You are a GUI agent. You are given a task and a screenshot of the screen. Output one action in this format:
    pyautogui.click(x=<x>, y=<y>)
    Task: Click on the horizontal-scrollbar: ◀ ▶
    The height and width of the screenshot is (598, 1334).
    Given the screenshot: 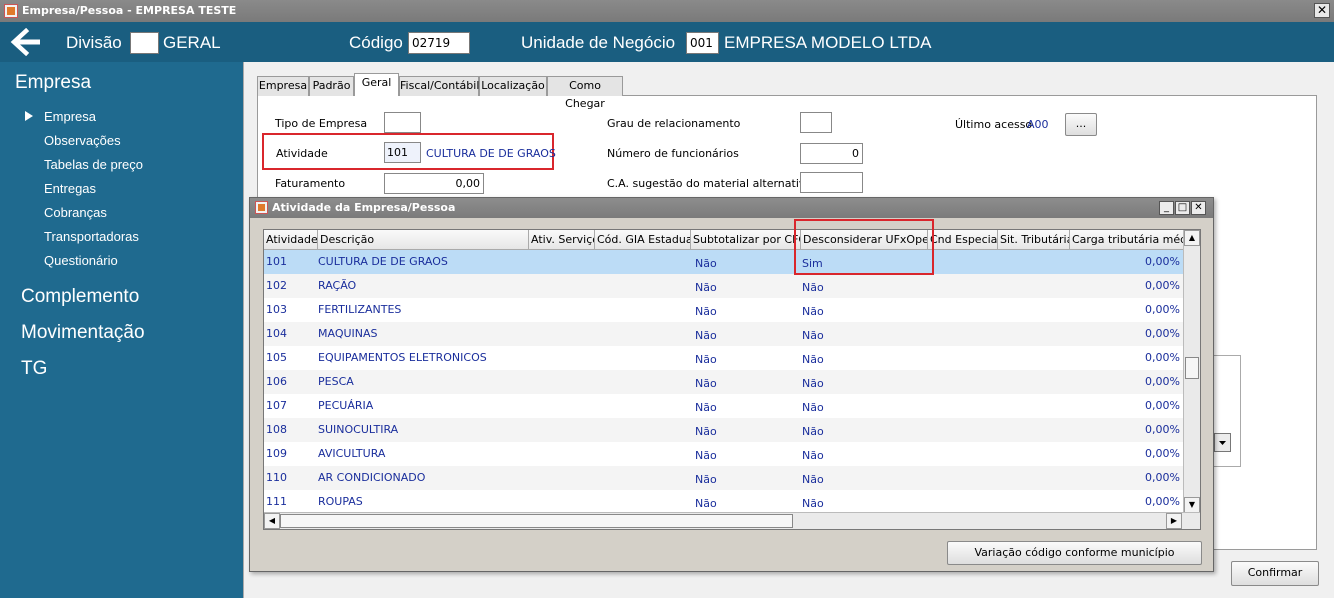 What is the action you would take?
    pyautogui.click(x=732, y=520)
    